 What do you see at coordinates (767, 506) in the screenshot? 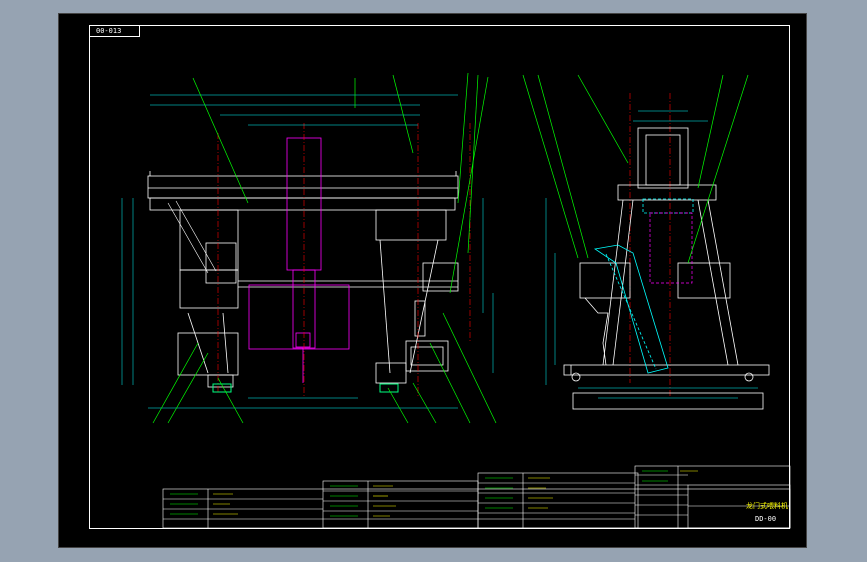
I see `drawing-title: 龙门式喂料机` at bounding box center [767, 506].